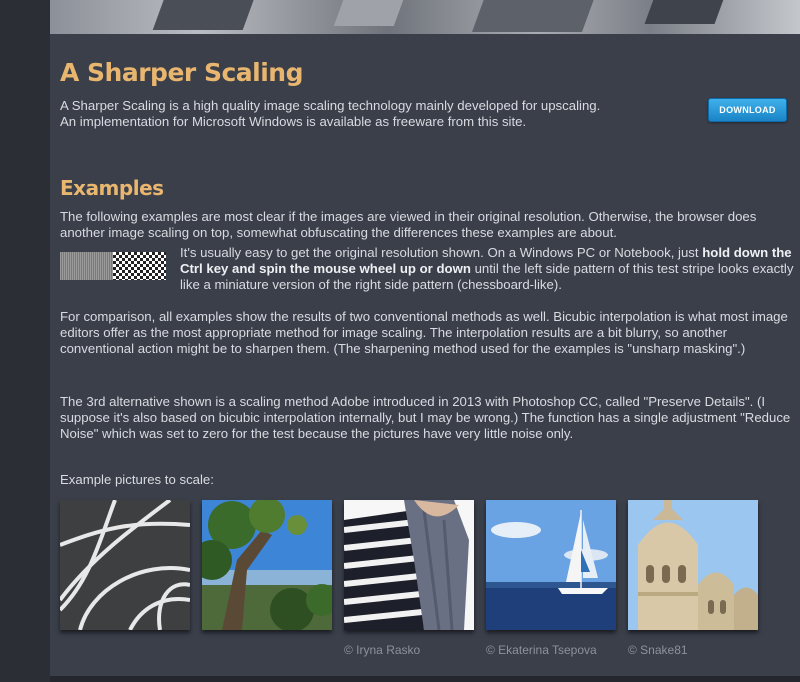 The image size is (800, 682). I want to click on photo-credit-scarf: © Iryna Rasko, so click(382, 650).